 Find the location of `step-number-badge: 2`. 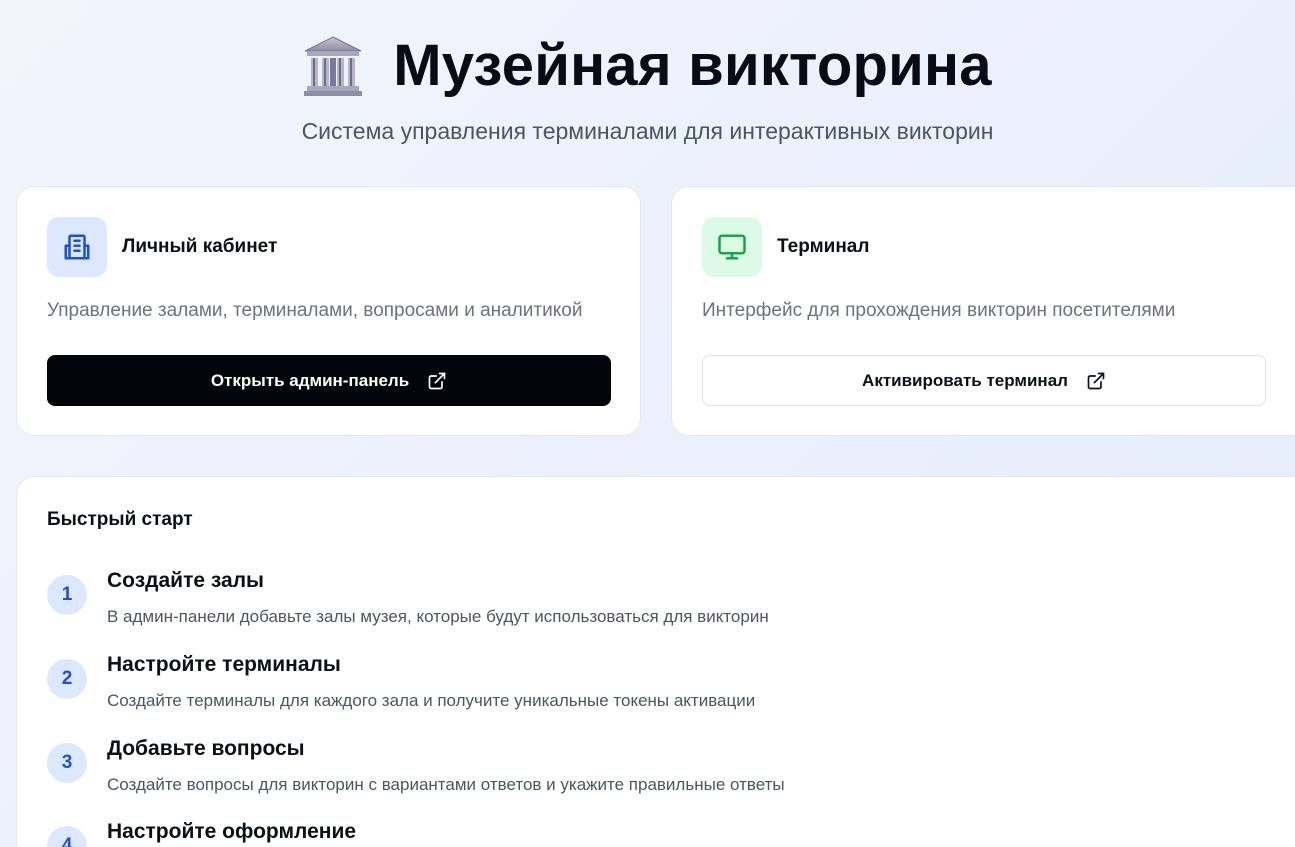

step-number-badge: 2 is located at coordinates (67, 679).